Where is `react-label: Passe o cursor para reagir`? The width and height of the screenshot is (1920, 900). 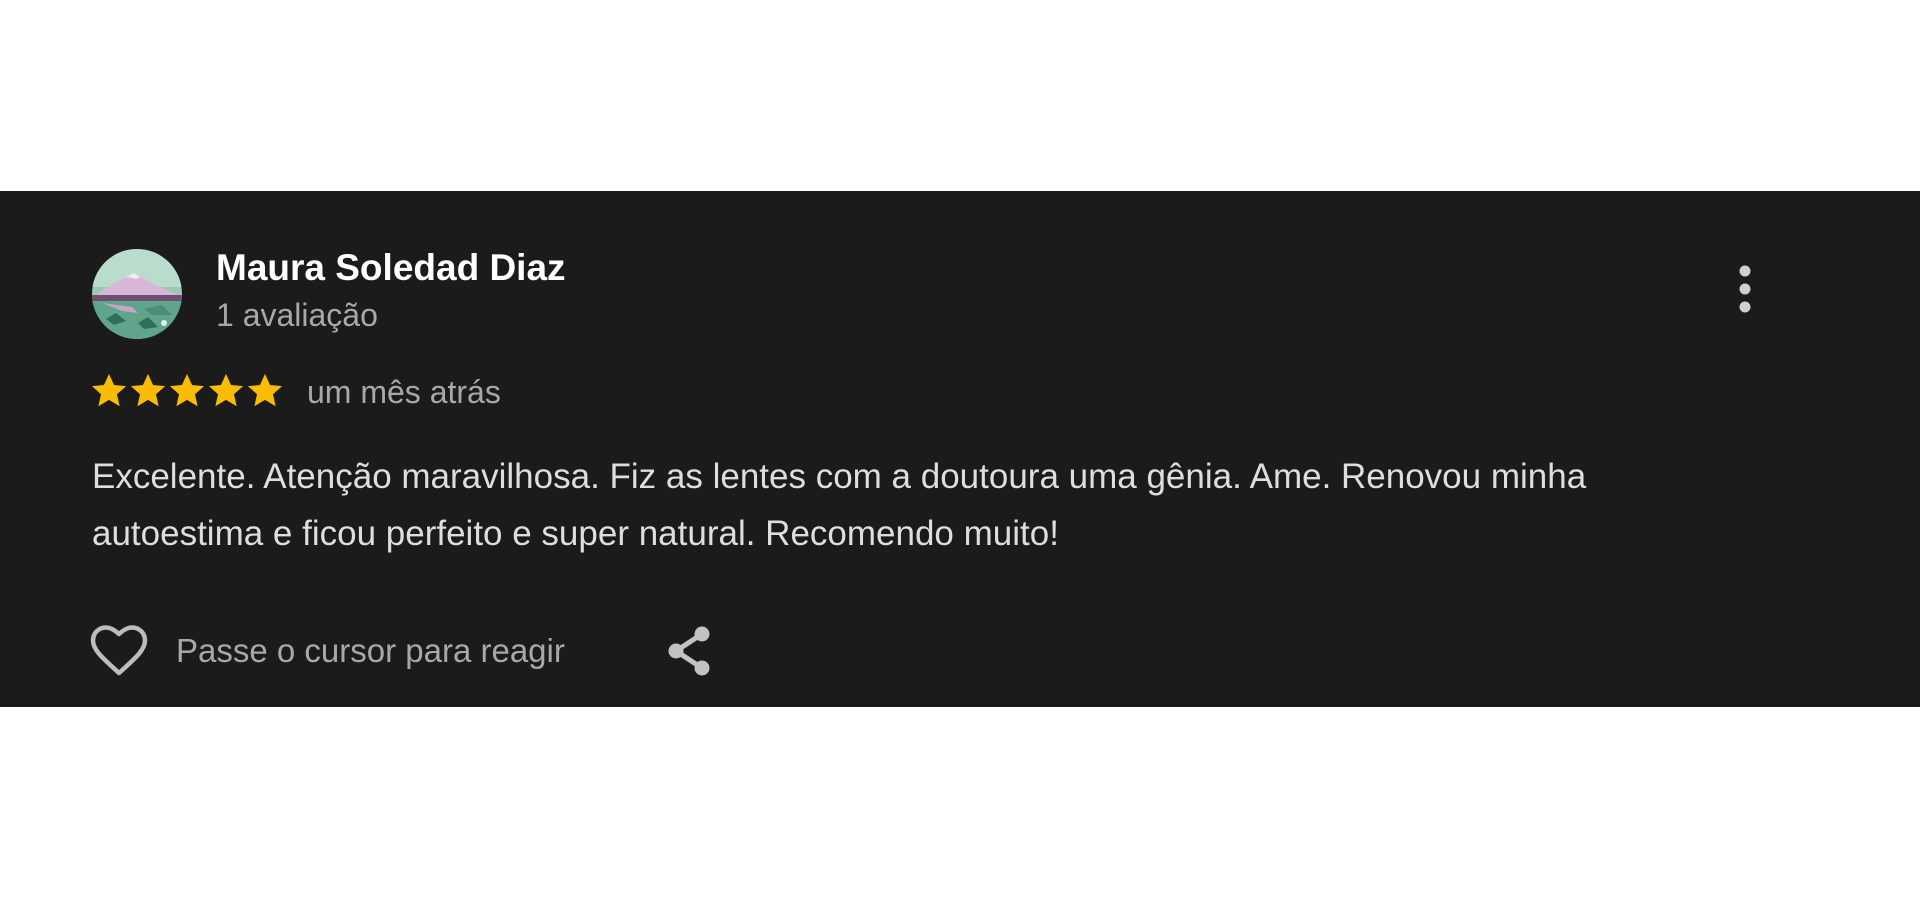 react-label: Passe o cursor para reagir is located at coordinates (370, 650).